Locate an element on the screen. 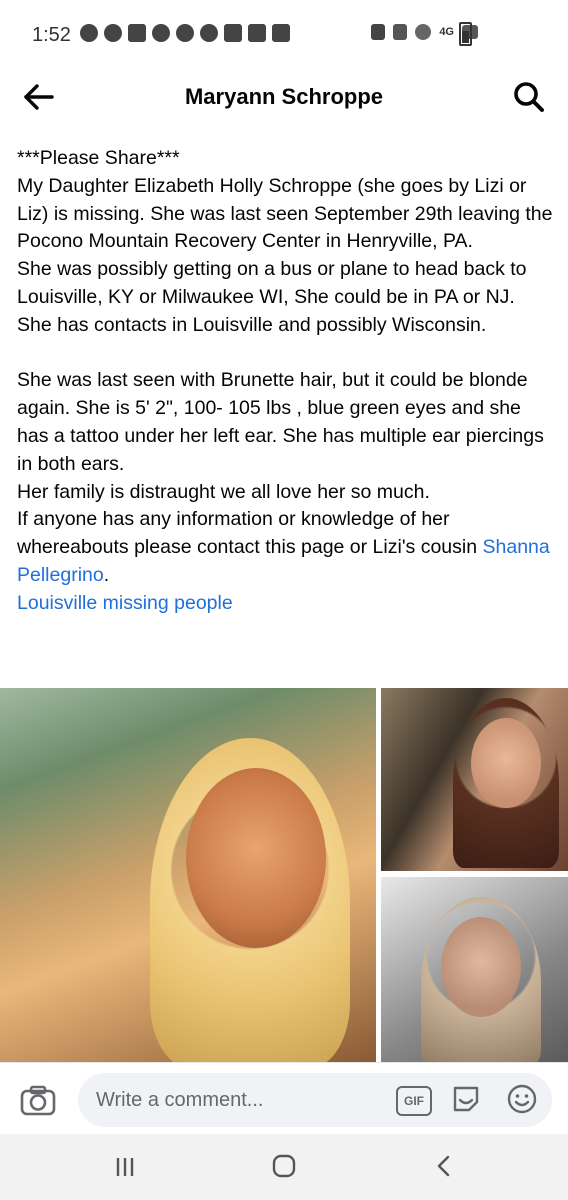 Image resolution: width=568 pixels, height=1200 pixels. status-time: 1:52 is located at coordinates (51, 35).